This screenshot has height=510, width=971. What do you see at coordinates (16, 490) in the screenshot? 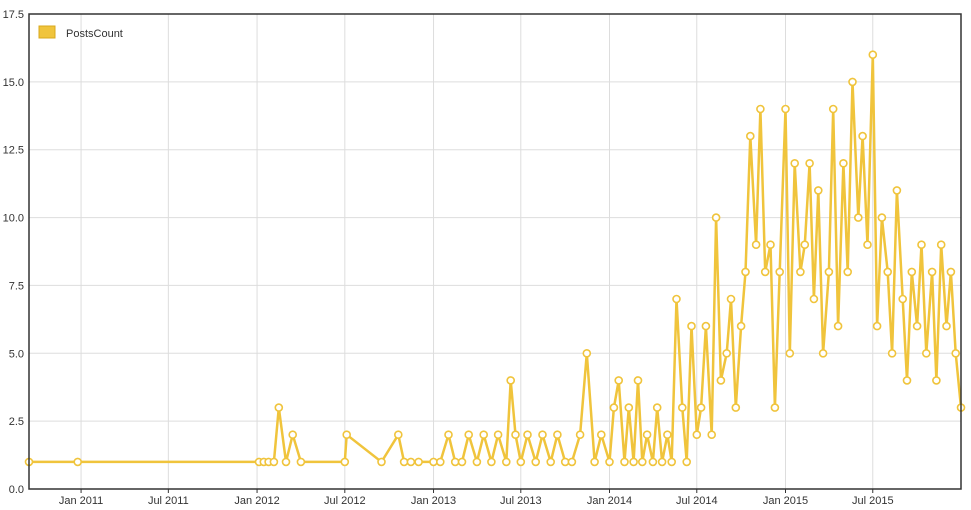
I see `y-tick-label: 0.0` at bounding box center [16, 490].